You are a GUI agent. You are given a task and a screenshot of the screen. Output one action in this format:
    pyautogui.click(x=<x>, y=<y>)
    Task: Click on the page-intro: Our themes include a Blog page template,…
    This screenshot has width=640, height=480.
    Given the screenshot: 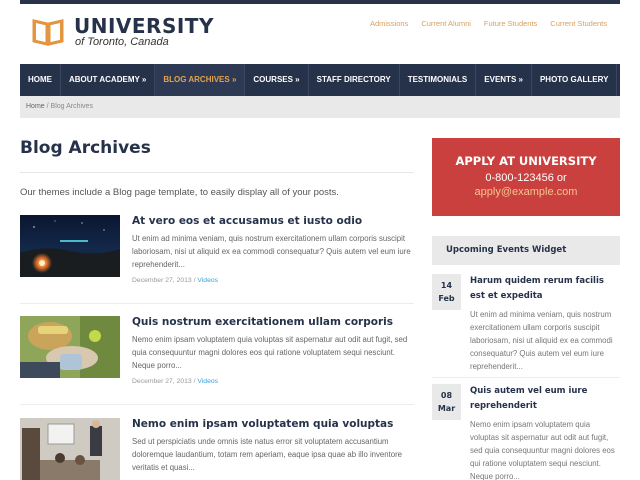 What is the action you would take?
    pyautogui.click(x=179, y=192)
    